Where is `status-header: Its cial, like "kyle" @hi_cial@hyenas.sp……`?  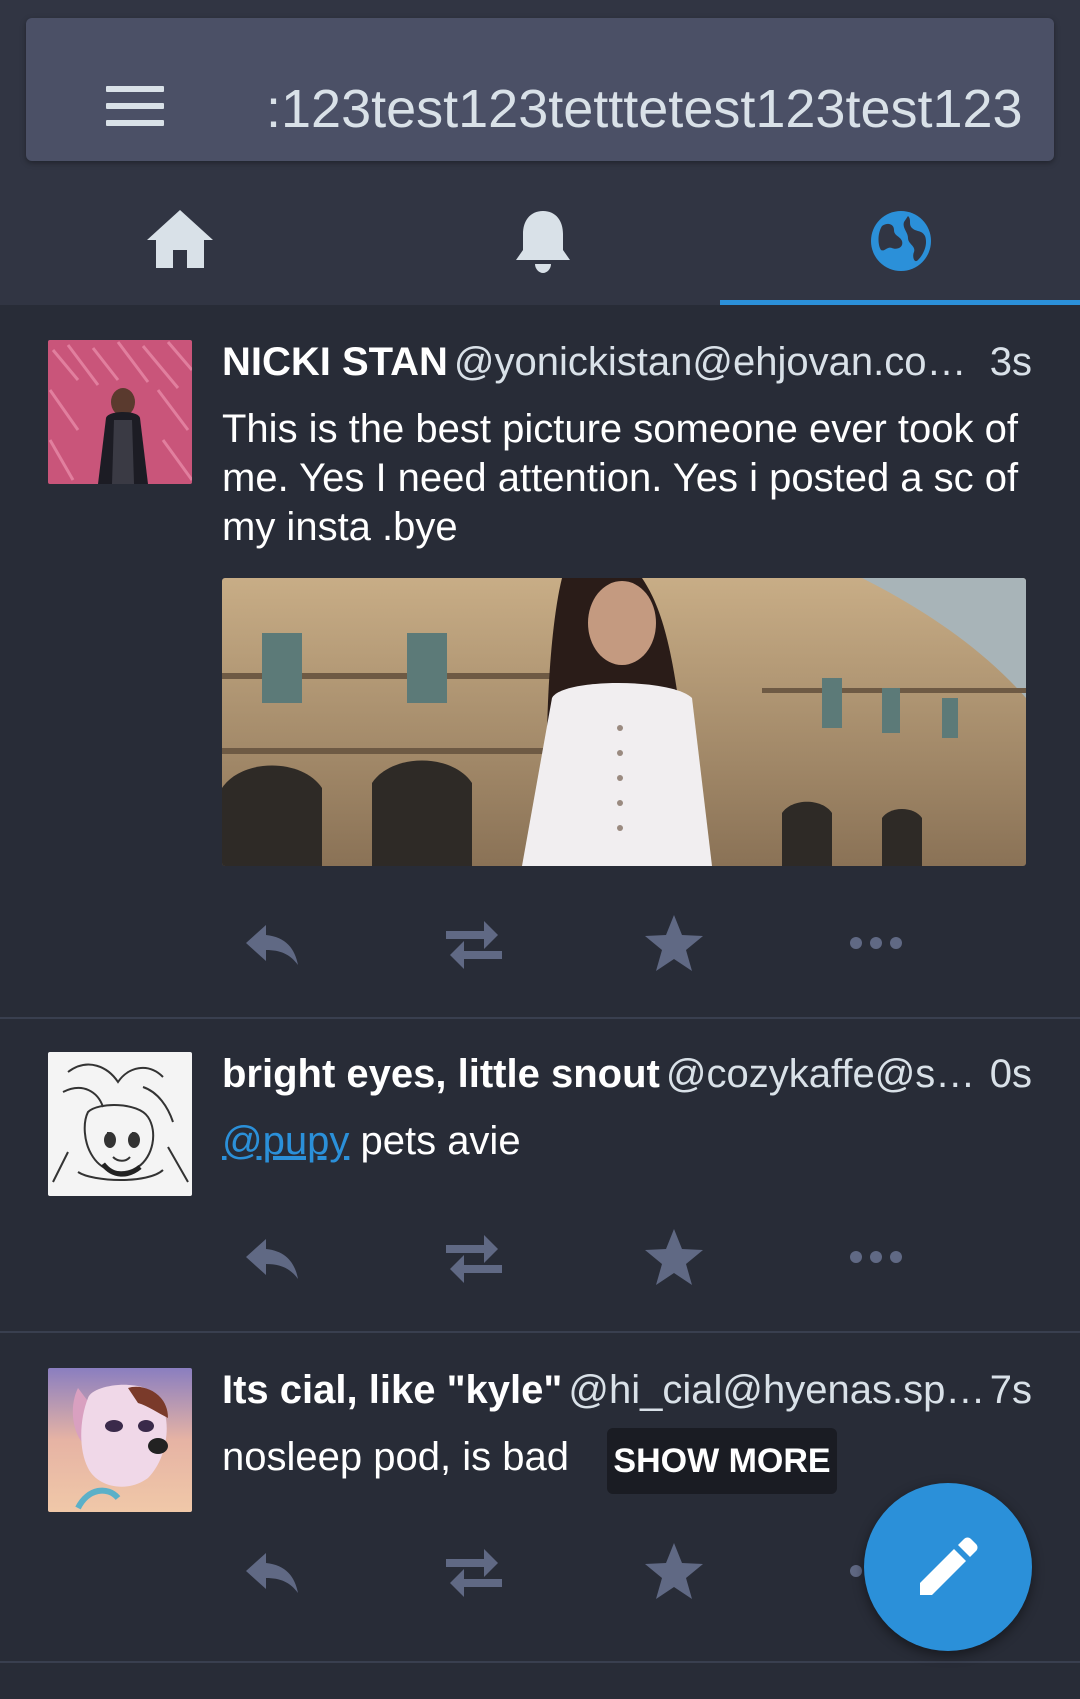
status-header: Its cial, like "kyle" @hi_cial@hyenas.sp…… is located at coordinates (627, 1390).